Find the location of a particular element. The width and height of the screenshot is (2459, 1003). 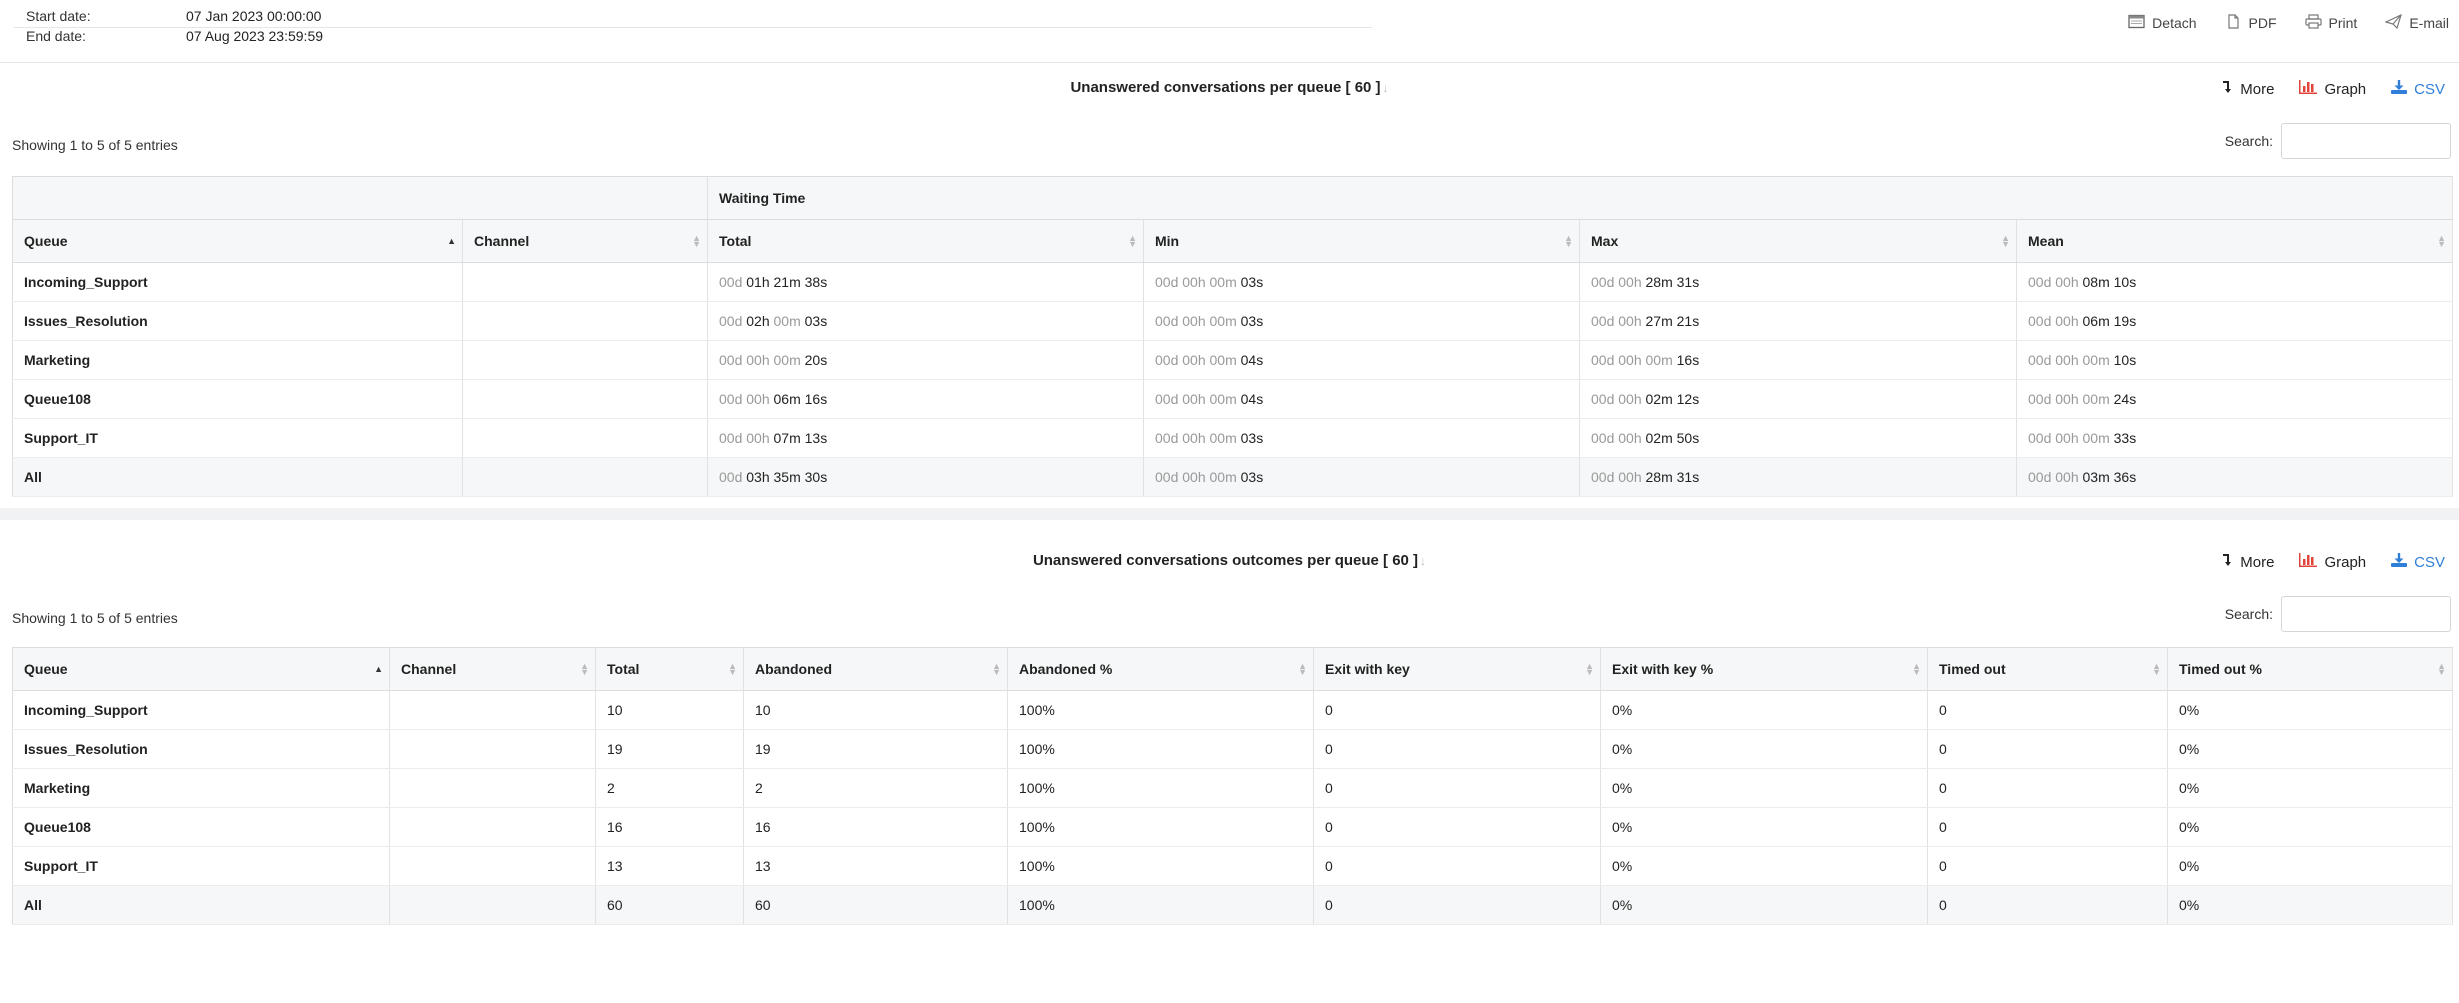

time-value: 02h is located at coordinates (758, 321).